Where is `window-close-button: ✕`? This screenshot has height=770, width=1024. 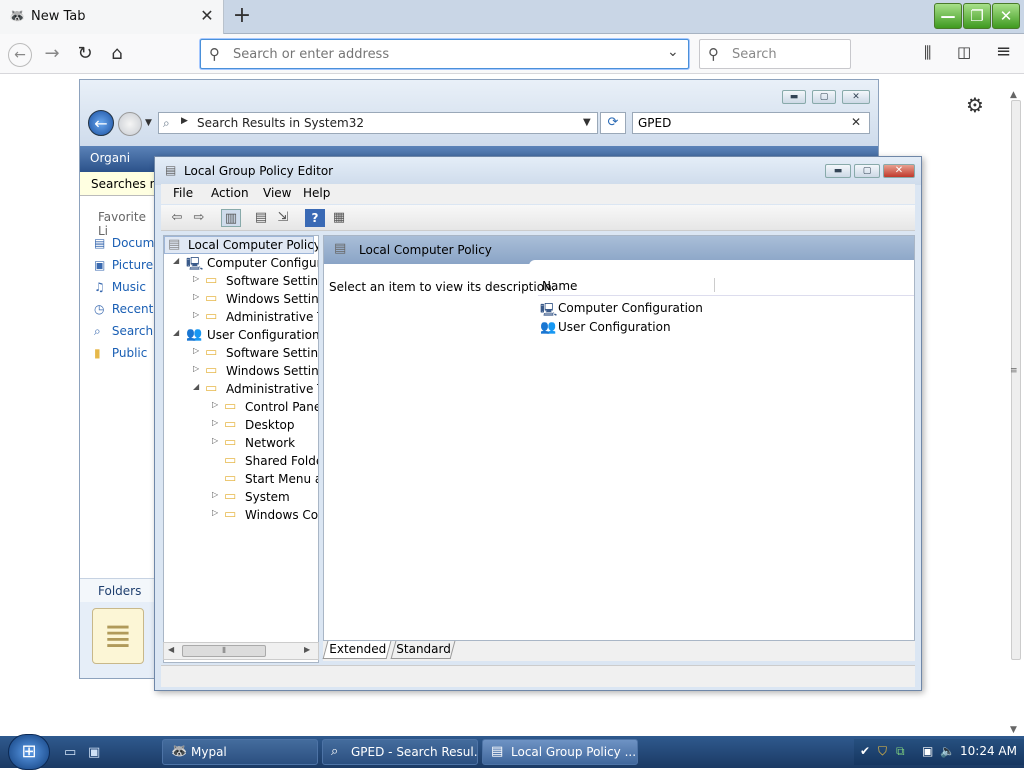
window-close-button: ✕ is located at coordinates (1006, 16).